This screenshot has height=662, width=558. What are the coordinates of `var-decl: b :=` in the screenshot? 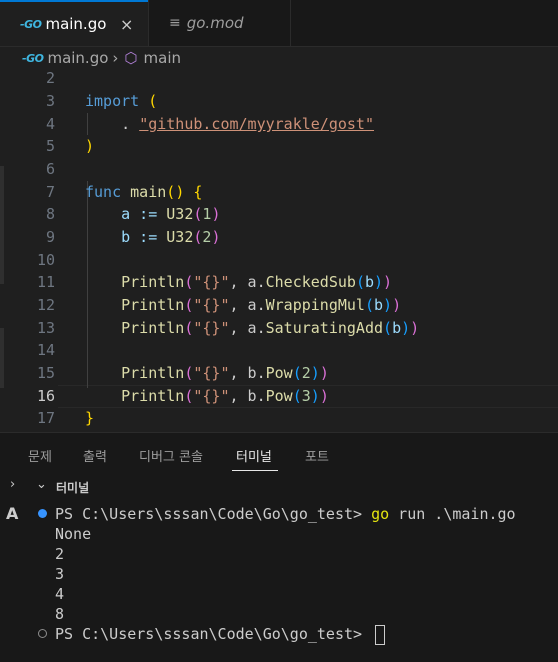 It's located at (126, 237).